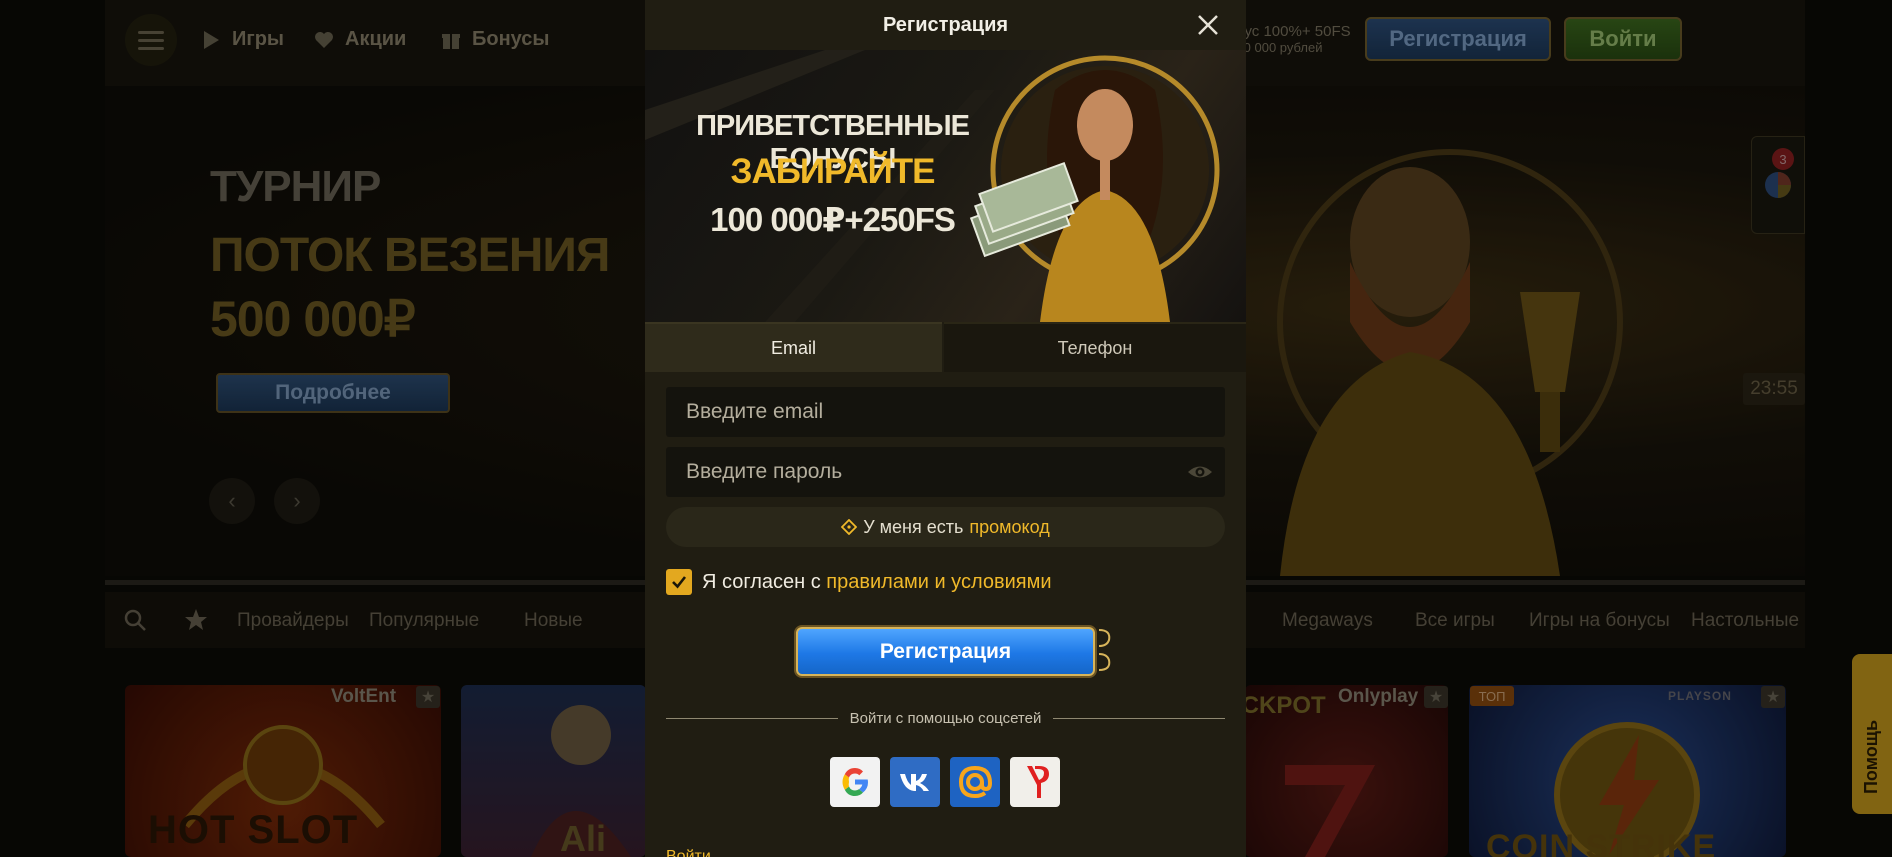  What do you see at coordinates (945, 412) in the screenshot?
I see `email-field: Введите email` at bounding box center [945, 412].